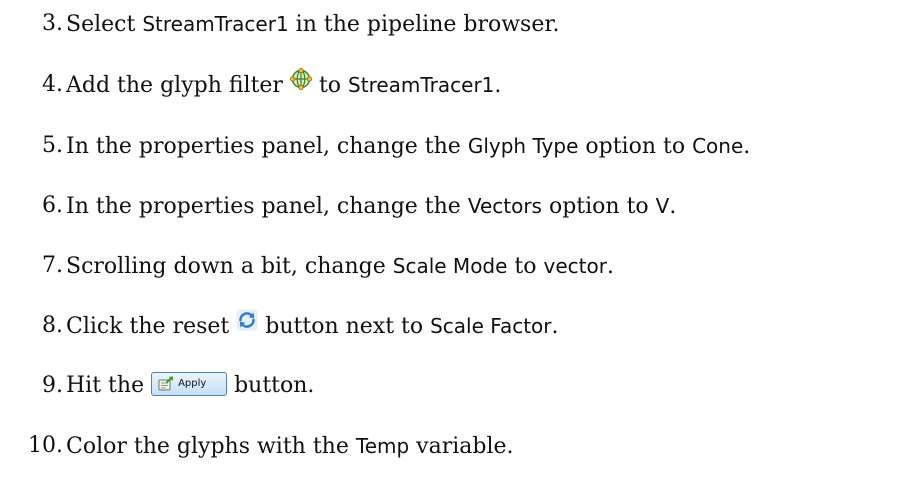 Image resolution: width=921 pixels, height=496 pixels. Describe the element at coordinates (450, 266) in the screenshot. I see `ui-term: Scale Mode` at that location.